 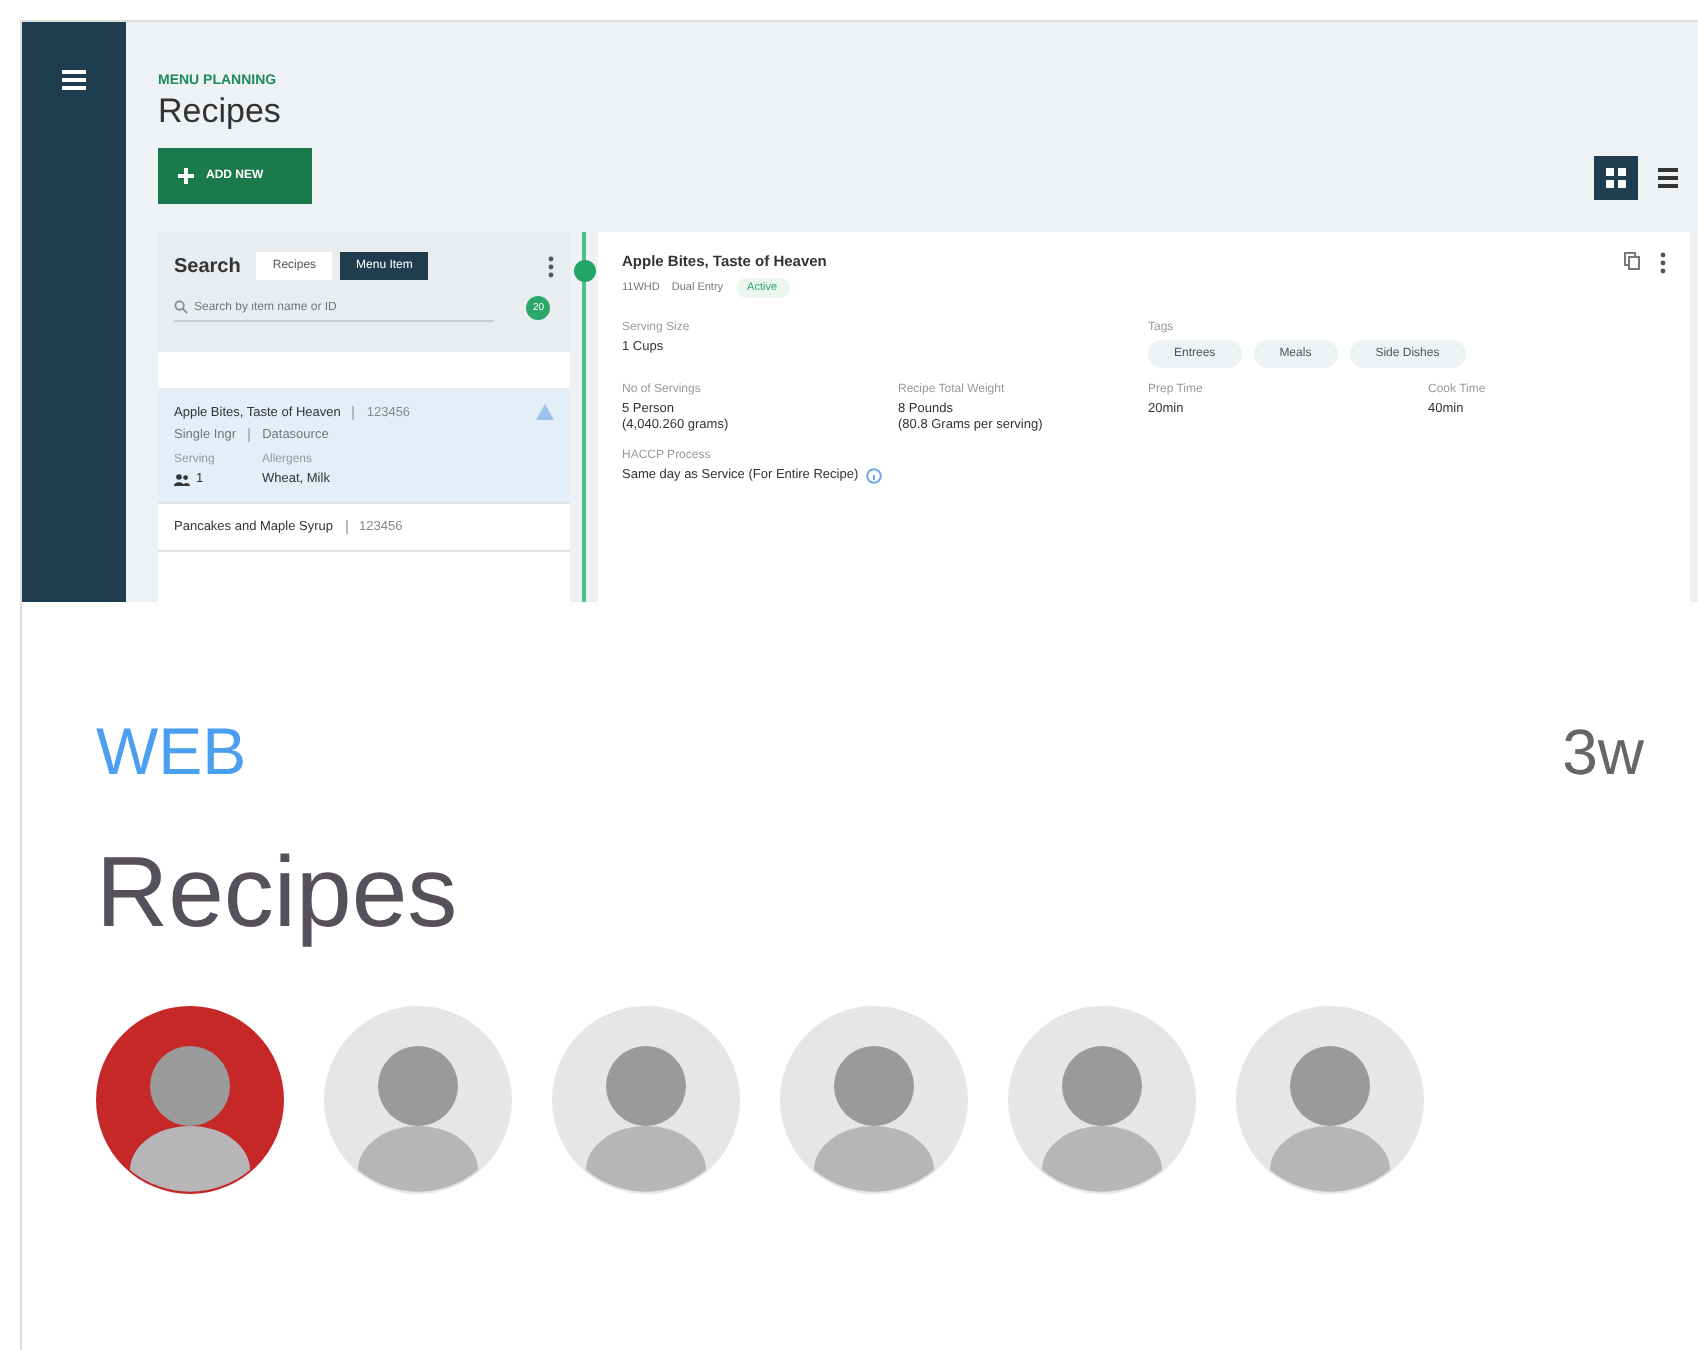 What do you see at coordinates (207, 266) in the screenshot?
I see `search-label: Search` at bounding box center [207, 266].